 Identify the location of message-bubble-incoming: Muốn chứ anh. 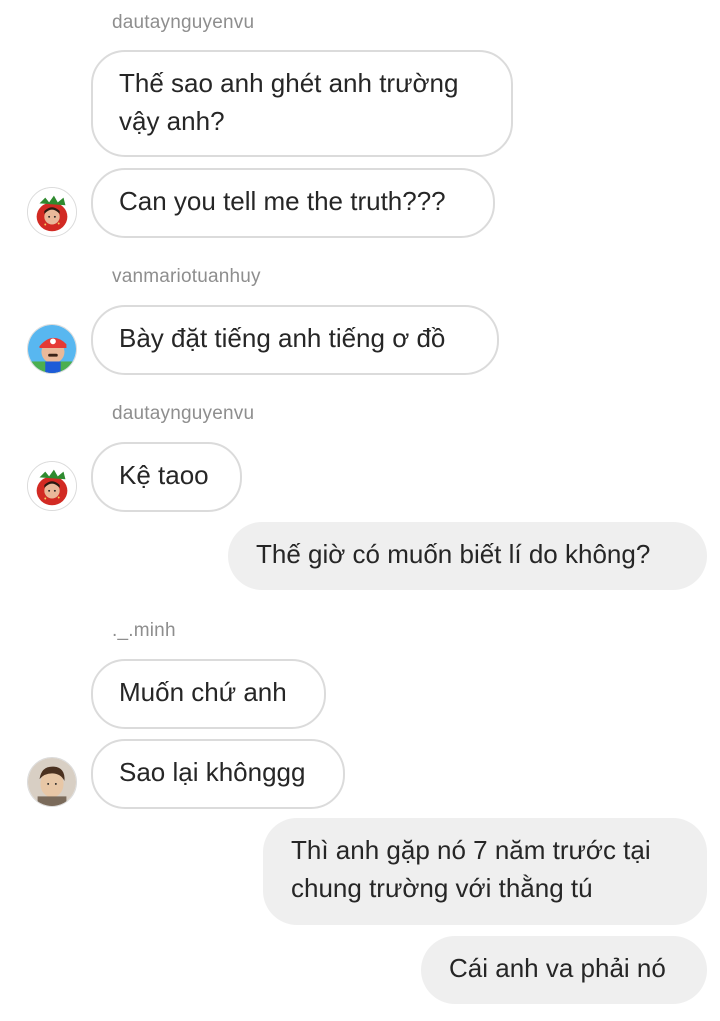
(208, 694).